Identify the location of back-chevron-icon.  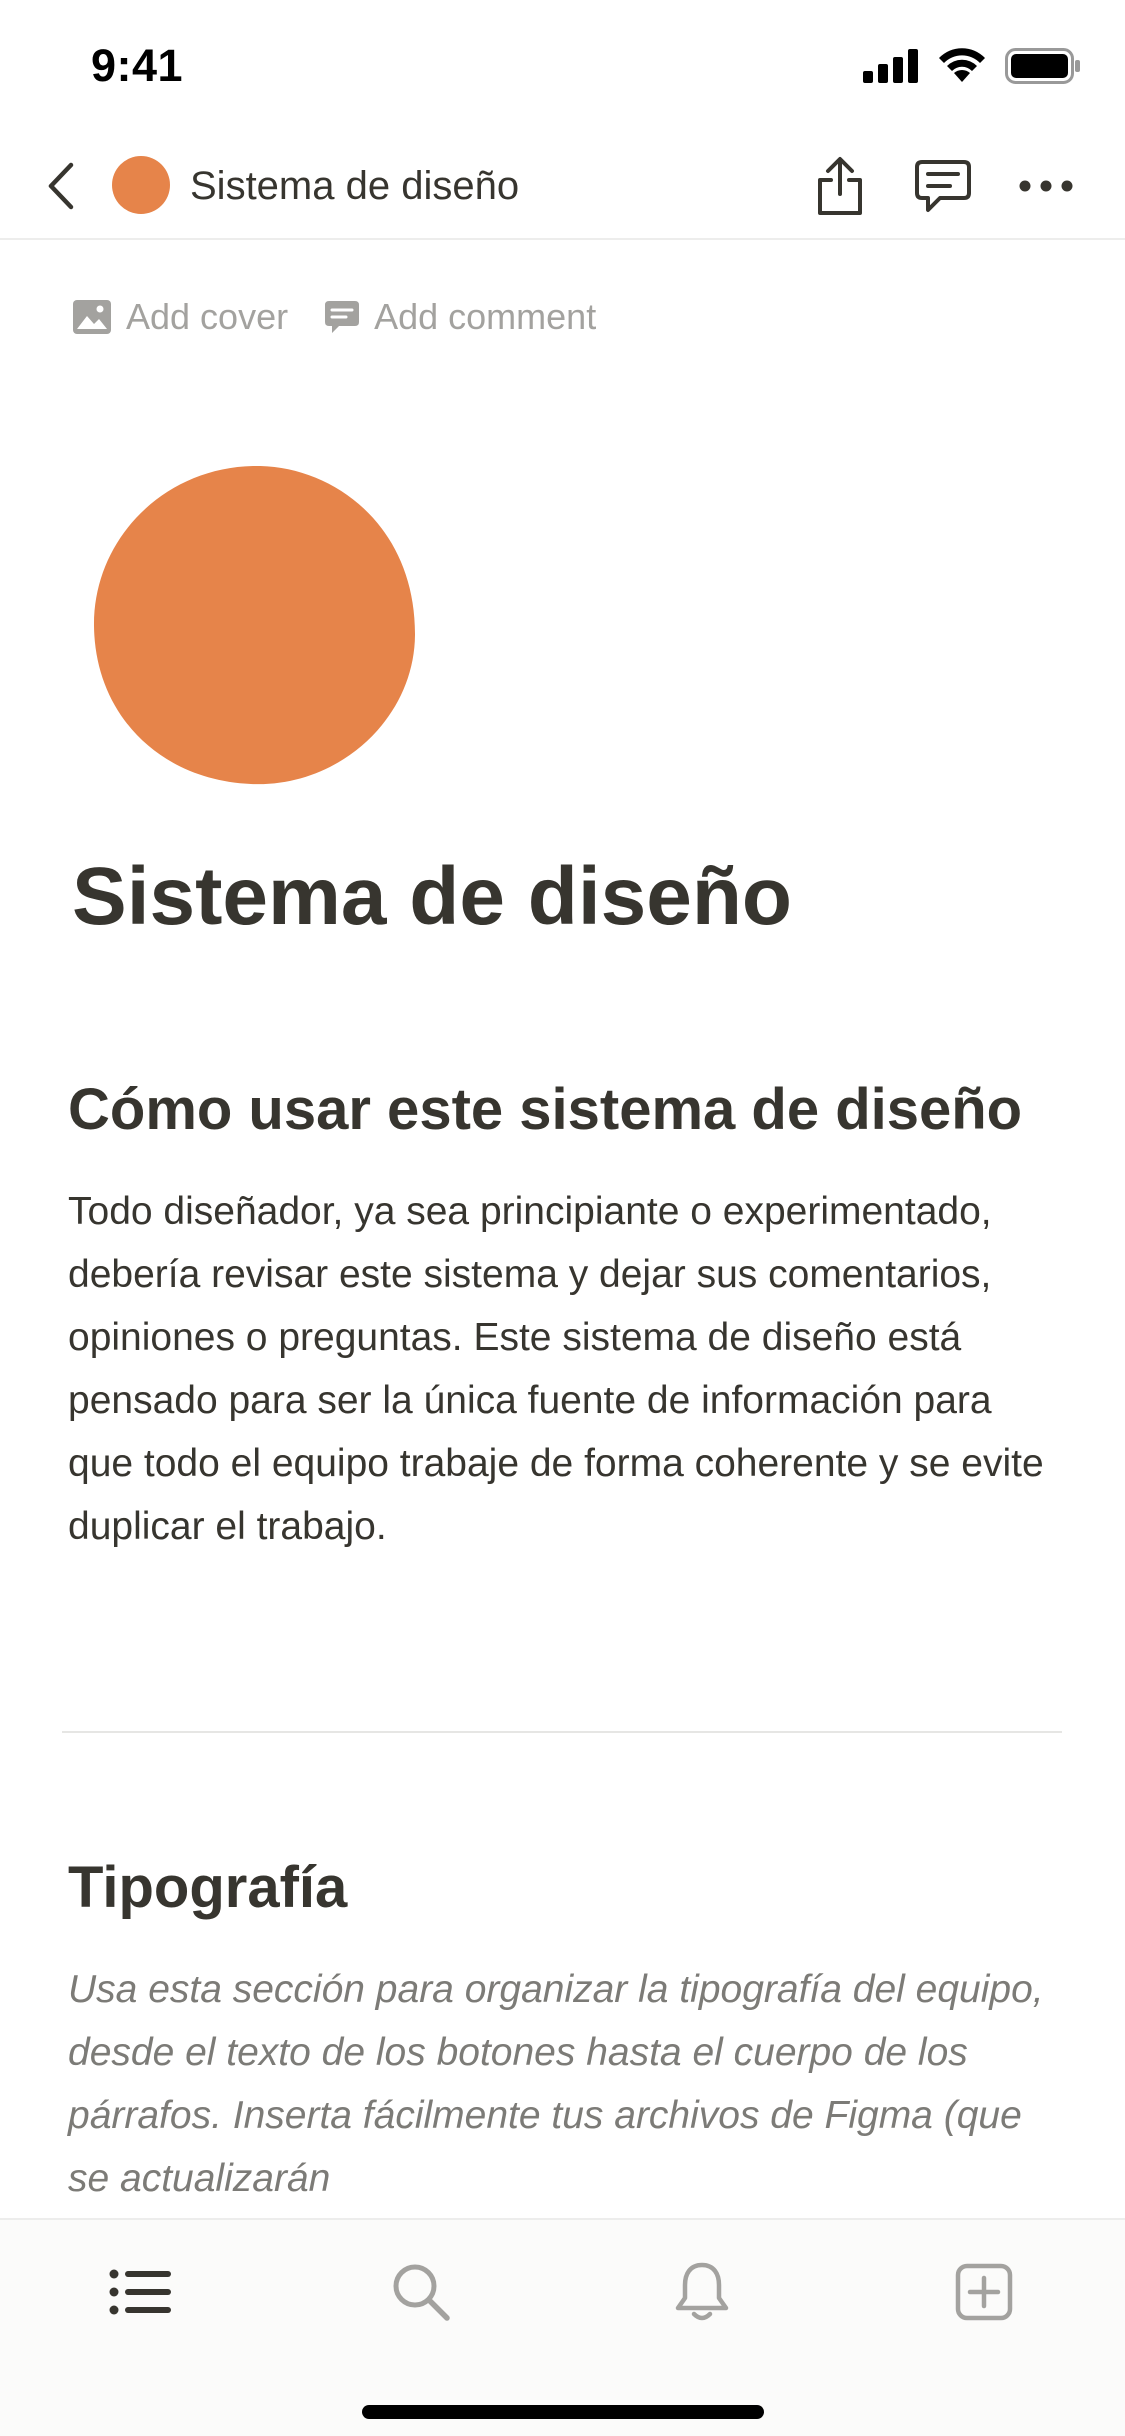
(61, 186).